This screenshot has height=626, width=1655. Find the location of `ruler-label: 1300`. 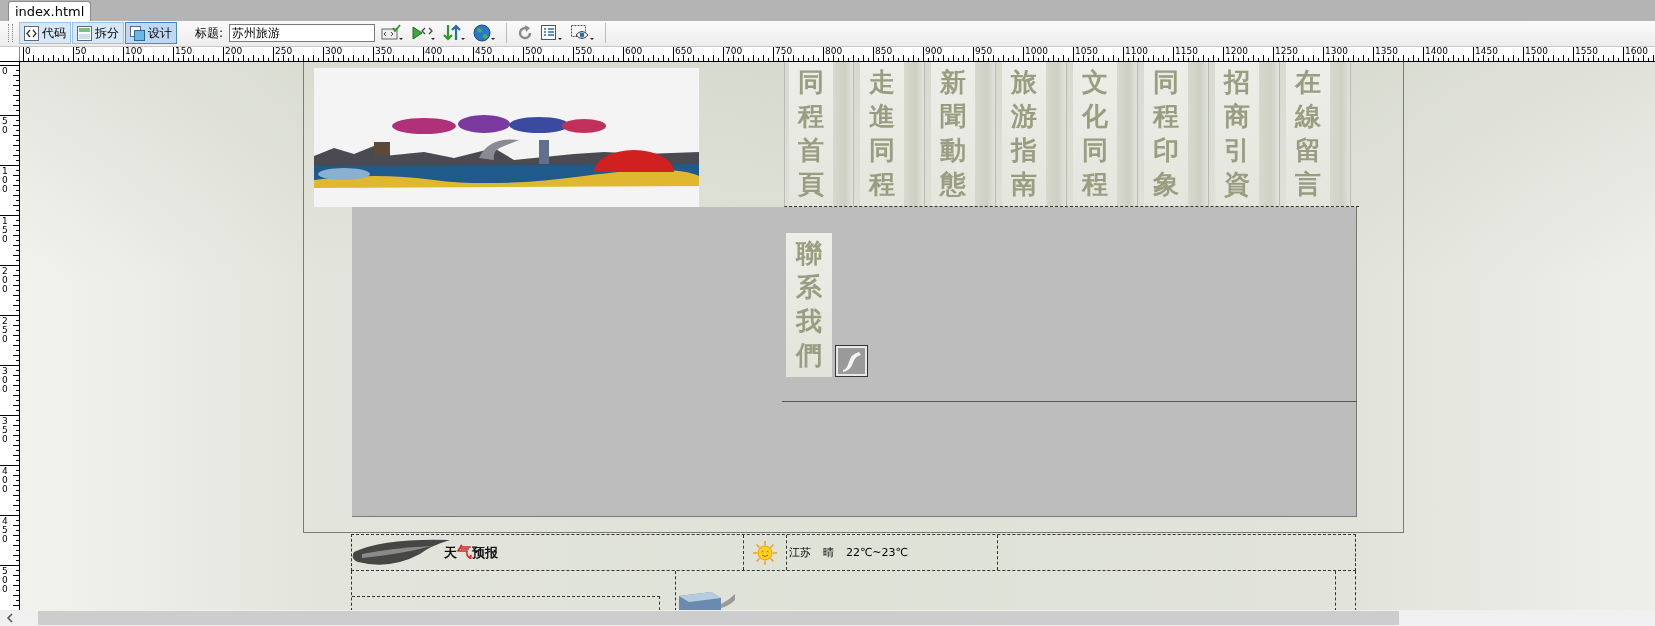

ruler-label: 1300 is located at coordinates (1336, 52).